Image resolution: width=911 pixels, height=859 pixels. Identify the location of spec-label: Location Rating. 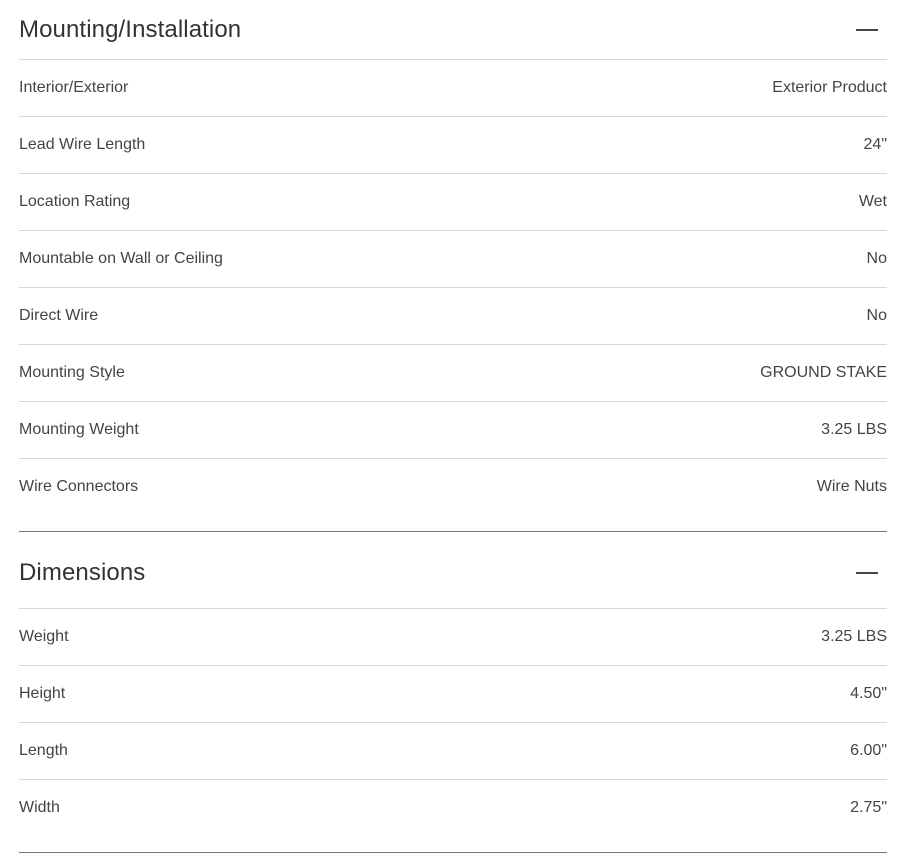
(75, 201).